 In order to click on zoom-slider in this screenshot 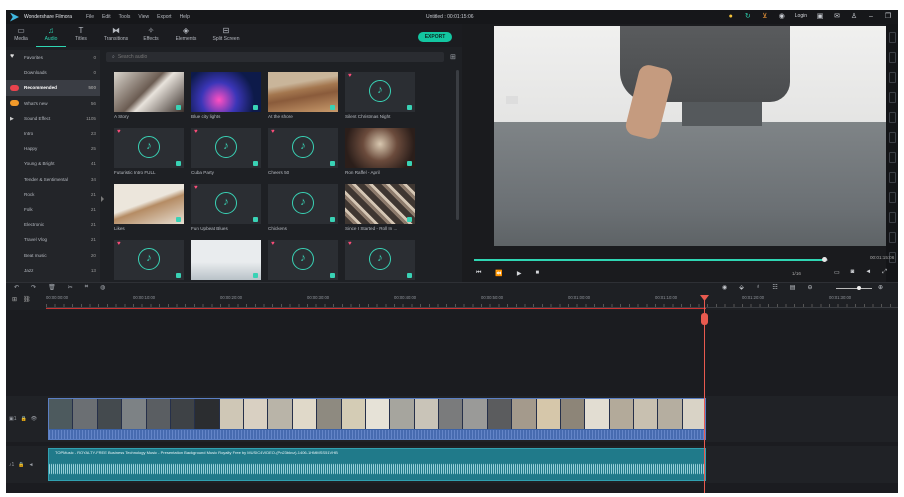, I will do `click(854, 288)`.